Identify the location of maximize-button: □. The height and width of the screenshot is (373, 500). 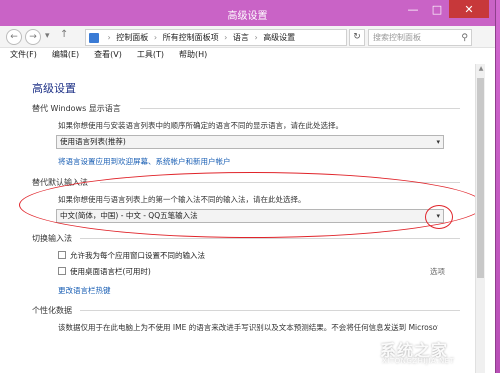
(437, 9).